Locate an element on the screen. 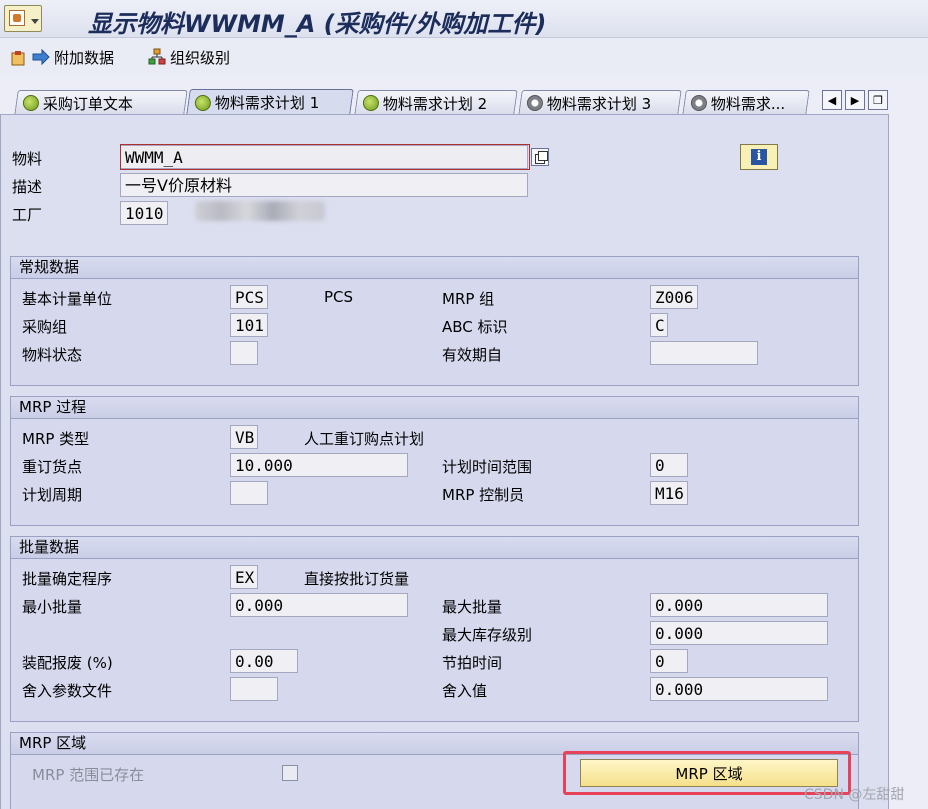 The width and height of the screenshot is (928, 809). tab-label: 物料需求计划 3 is located at coordinates (599, 103).